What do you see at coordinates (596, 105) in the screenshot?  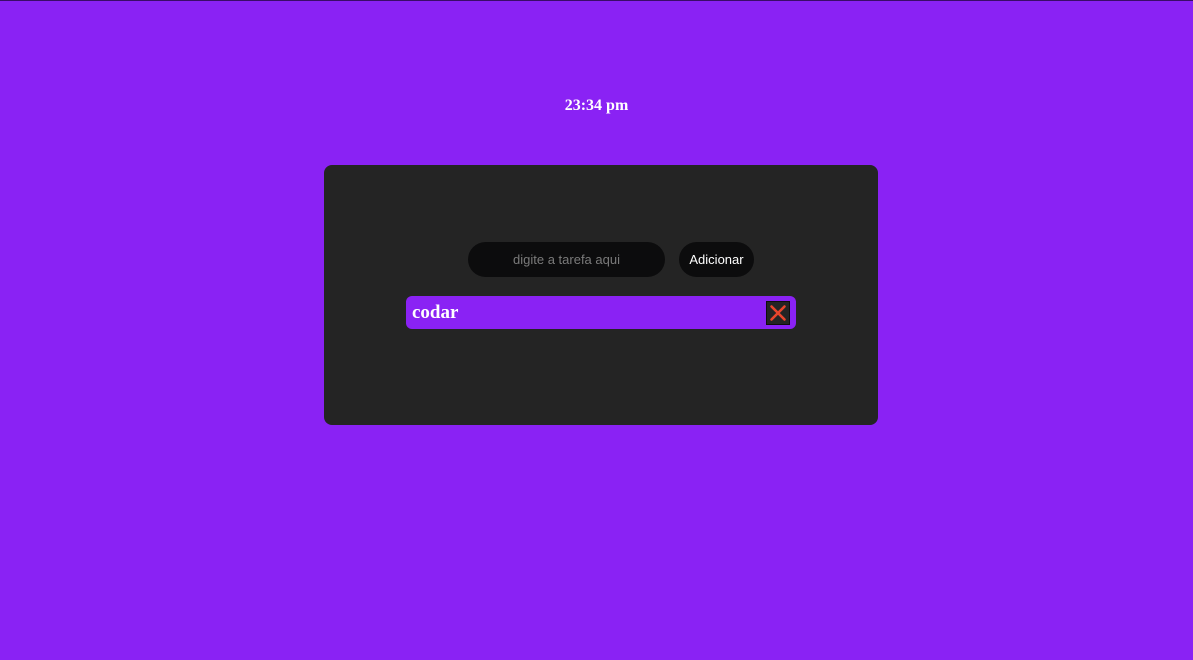 I see `clock-time: 23:34 pm` at bounding box center [596, 105].